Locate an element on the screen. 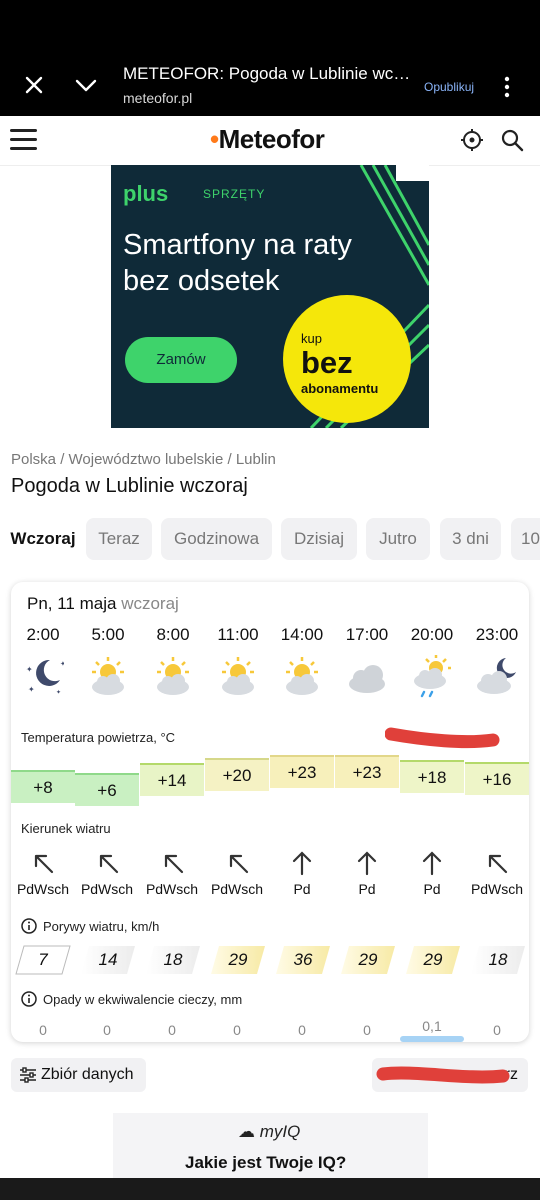 This screenshot has width=540, height=1200. site-header: •Meteofor is located at coordinates (270, 141).